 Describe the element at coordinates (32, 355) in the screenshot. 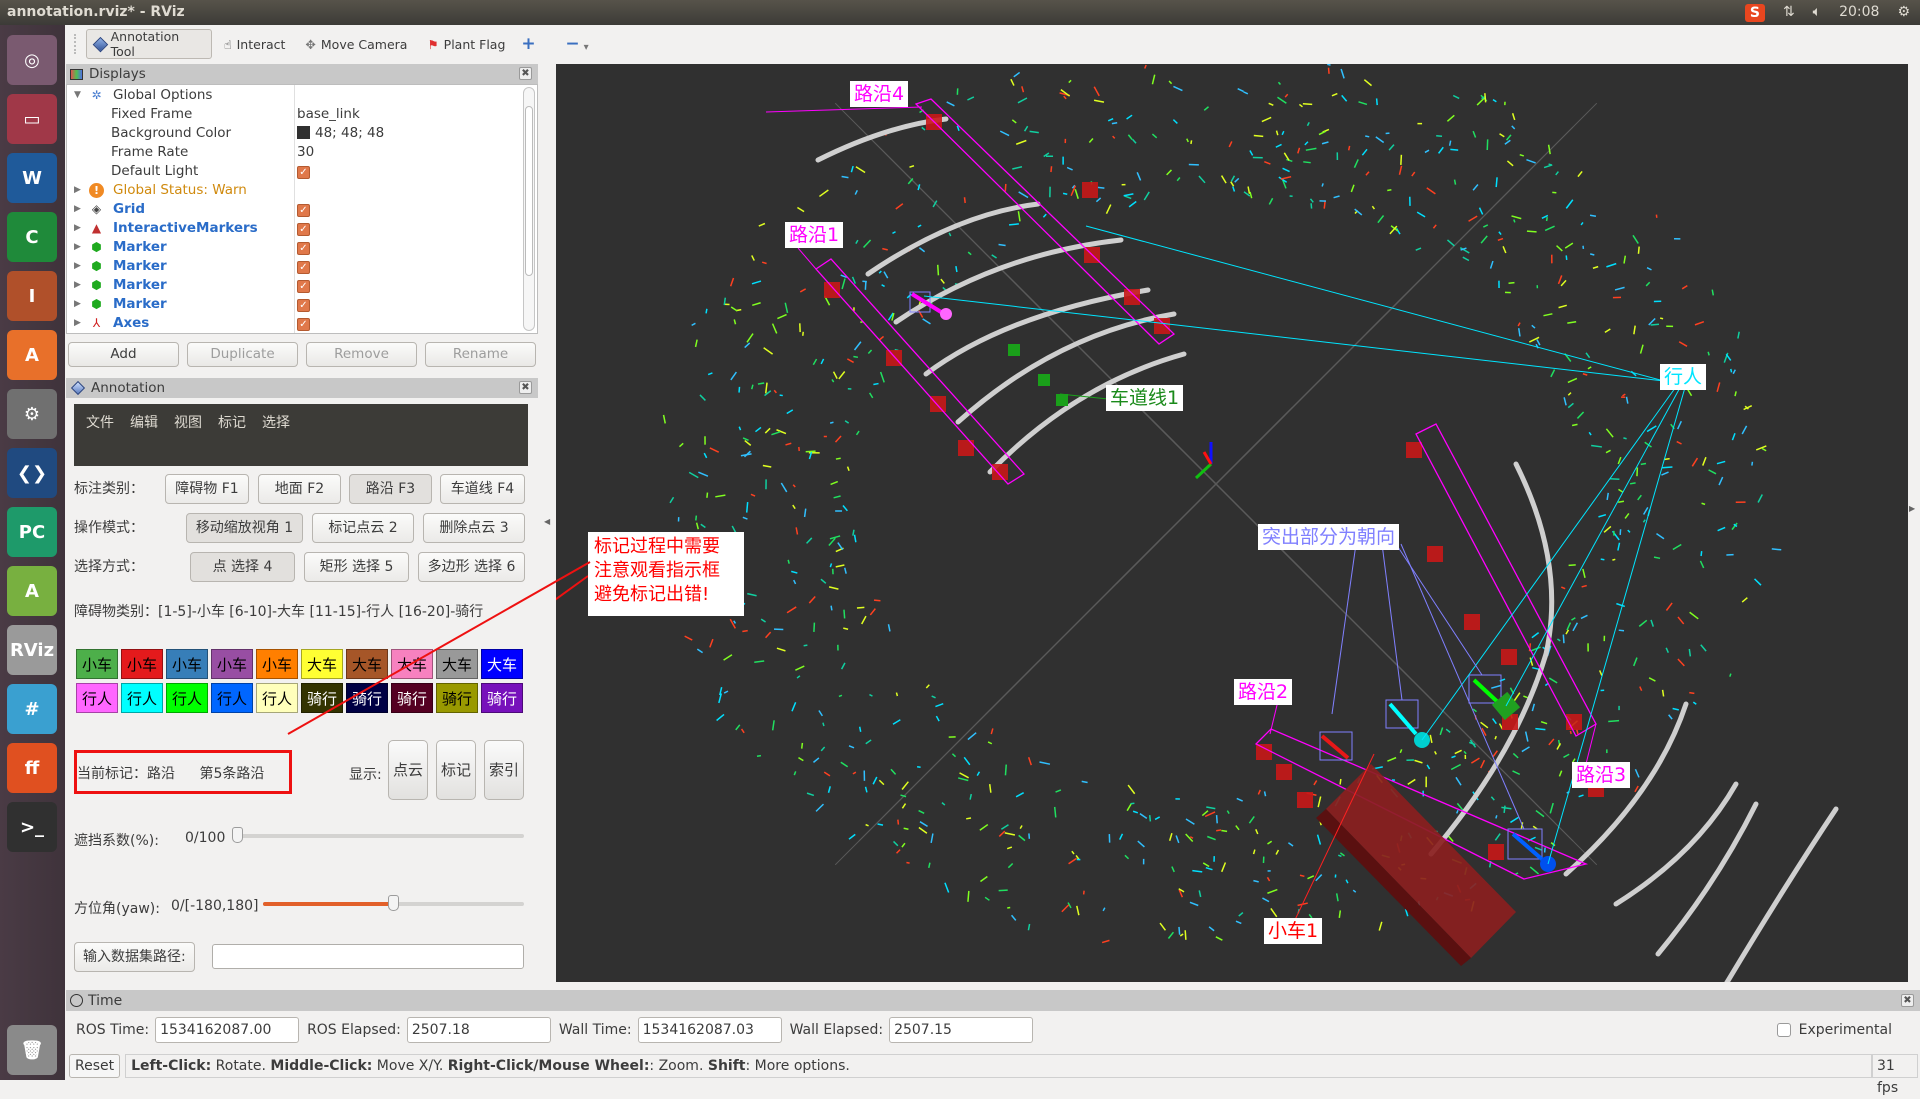

I see `launcher-software-center-icon: A` at that location.